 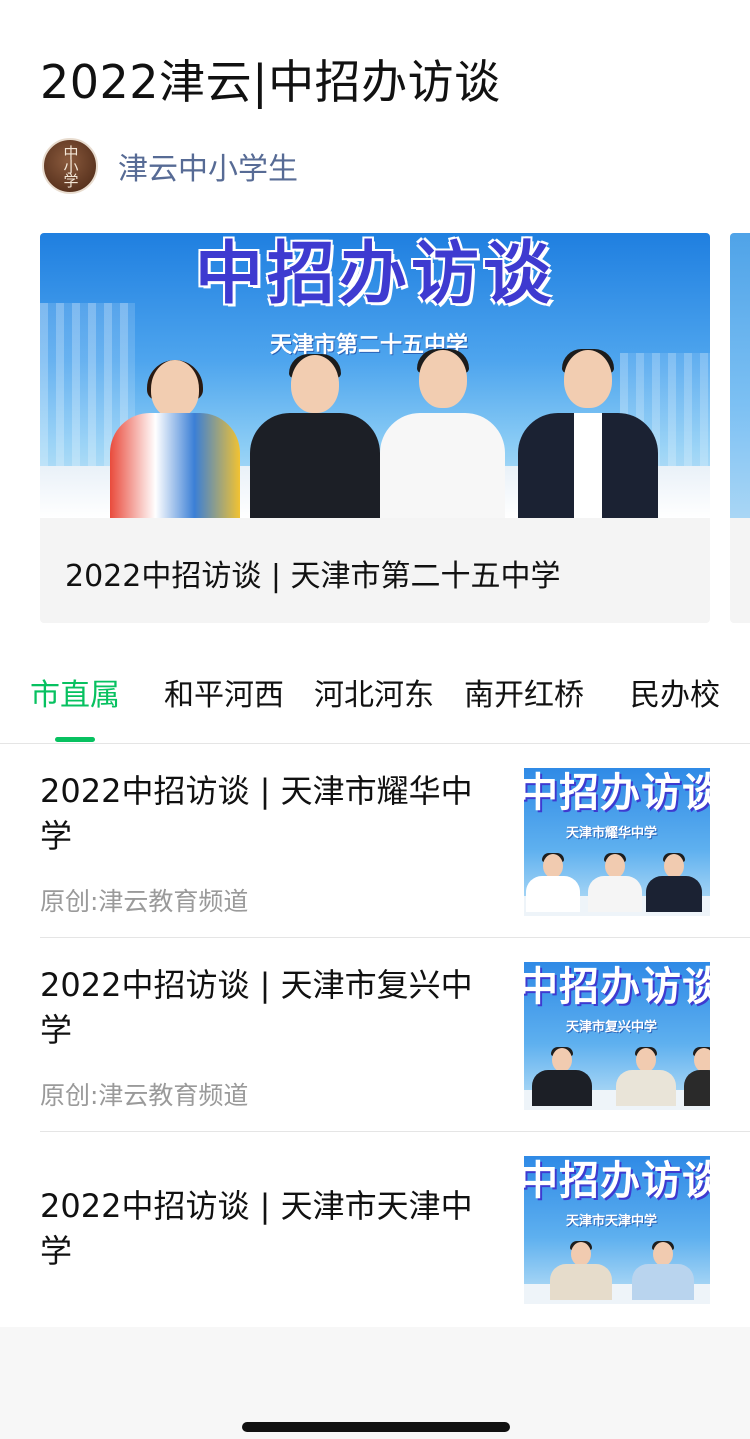 What do you see at coordinates (70, 166) in the screenshot?
I see `account-avatar: 中小学` at bounding box center [70, 166].